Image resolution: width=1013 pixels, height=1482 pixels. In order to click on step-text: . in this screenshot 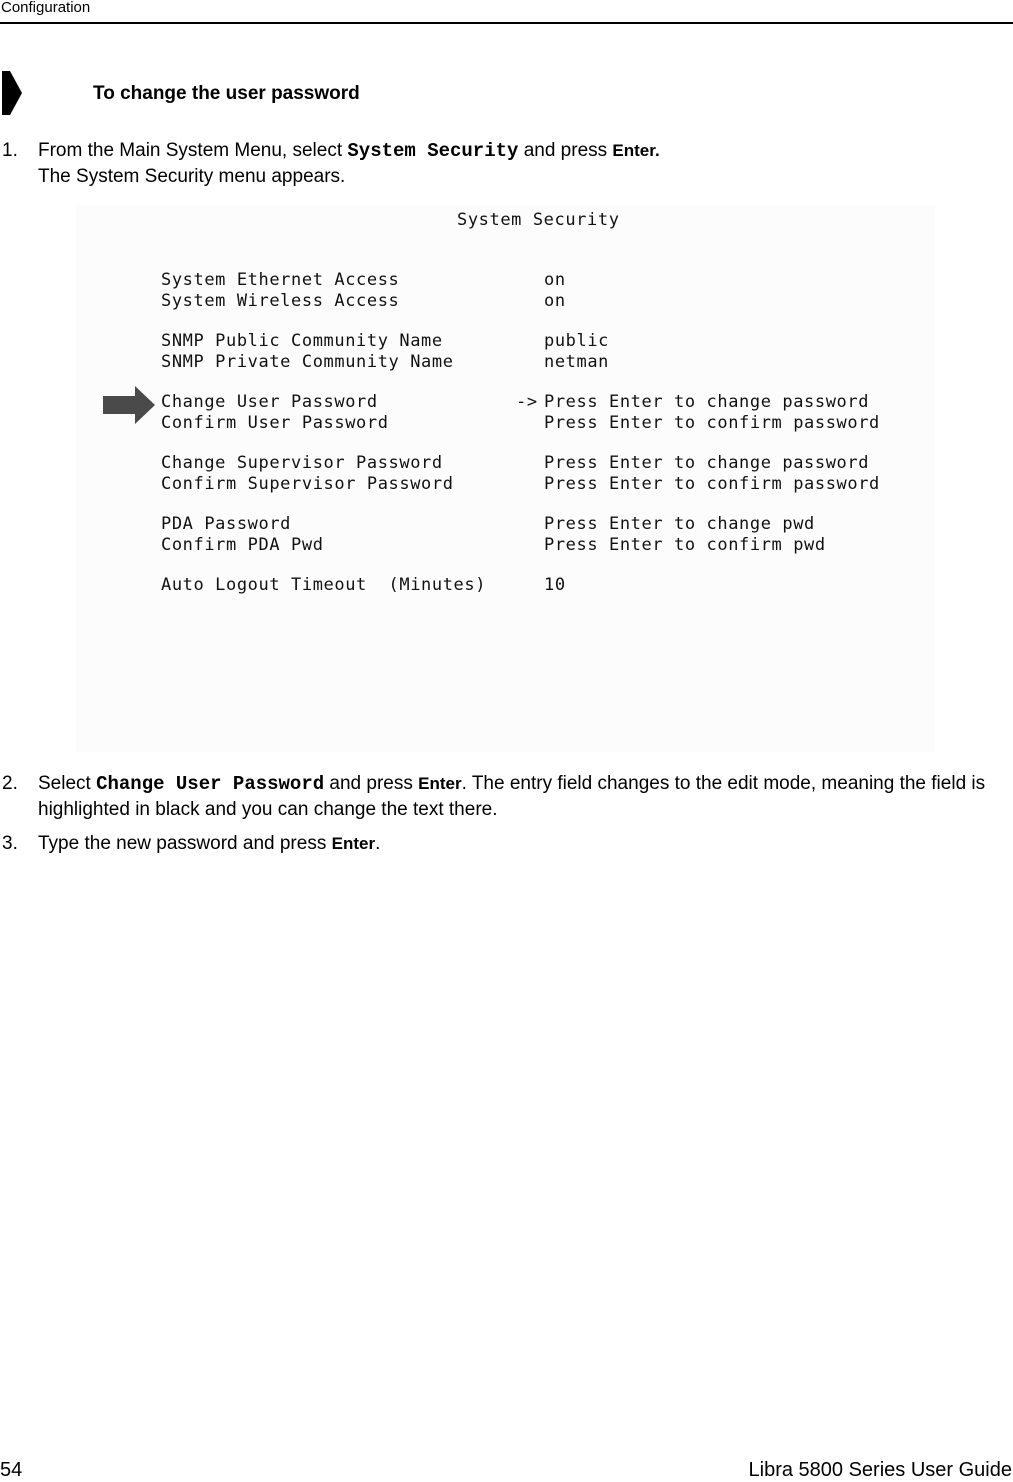, I will do `click(378, 843)`.